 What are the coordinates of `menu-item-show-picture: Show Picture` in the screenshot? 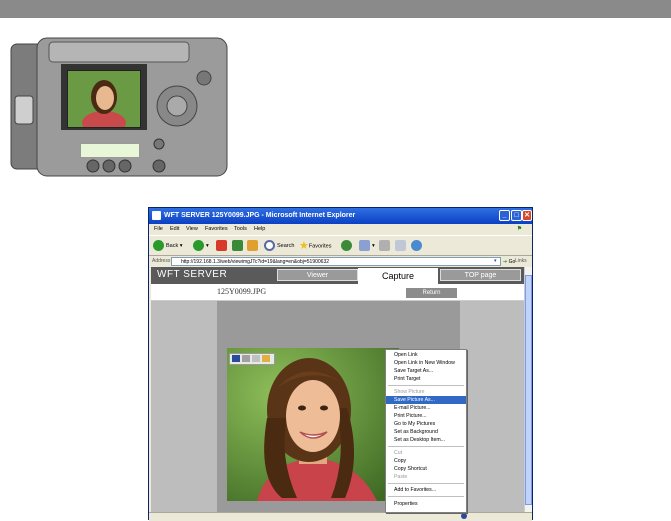 It's located at (426, 392).